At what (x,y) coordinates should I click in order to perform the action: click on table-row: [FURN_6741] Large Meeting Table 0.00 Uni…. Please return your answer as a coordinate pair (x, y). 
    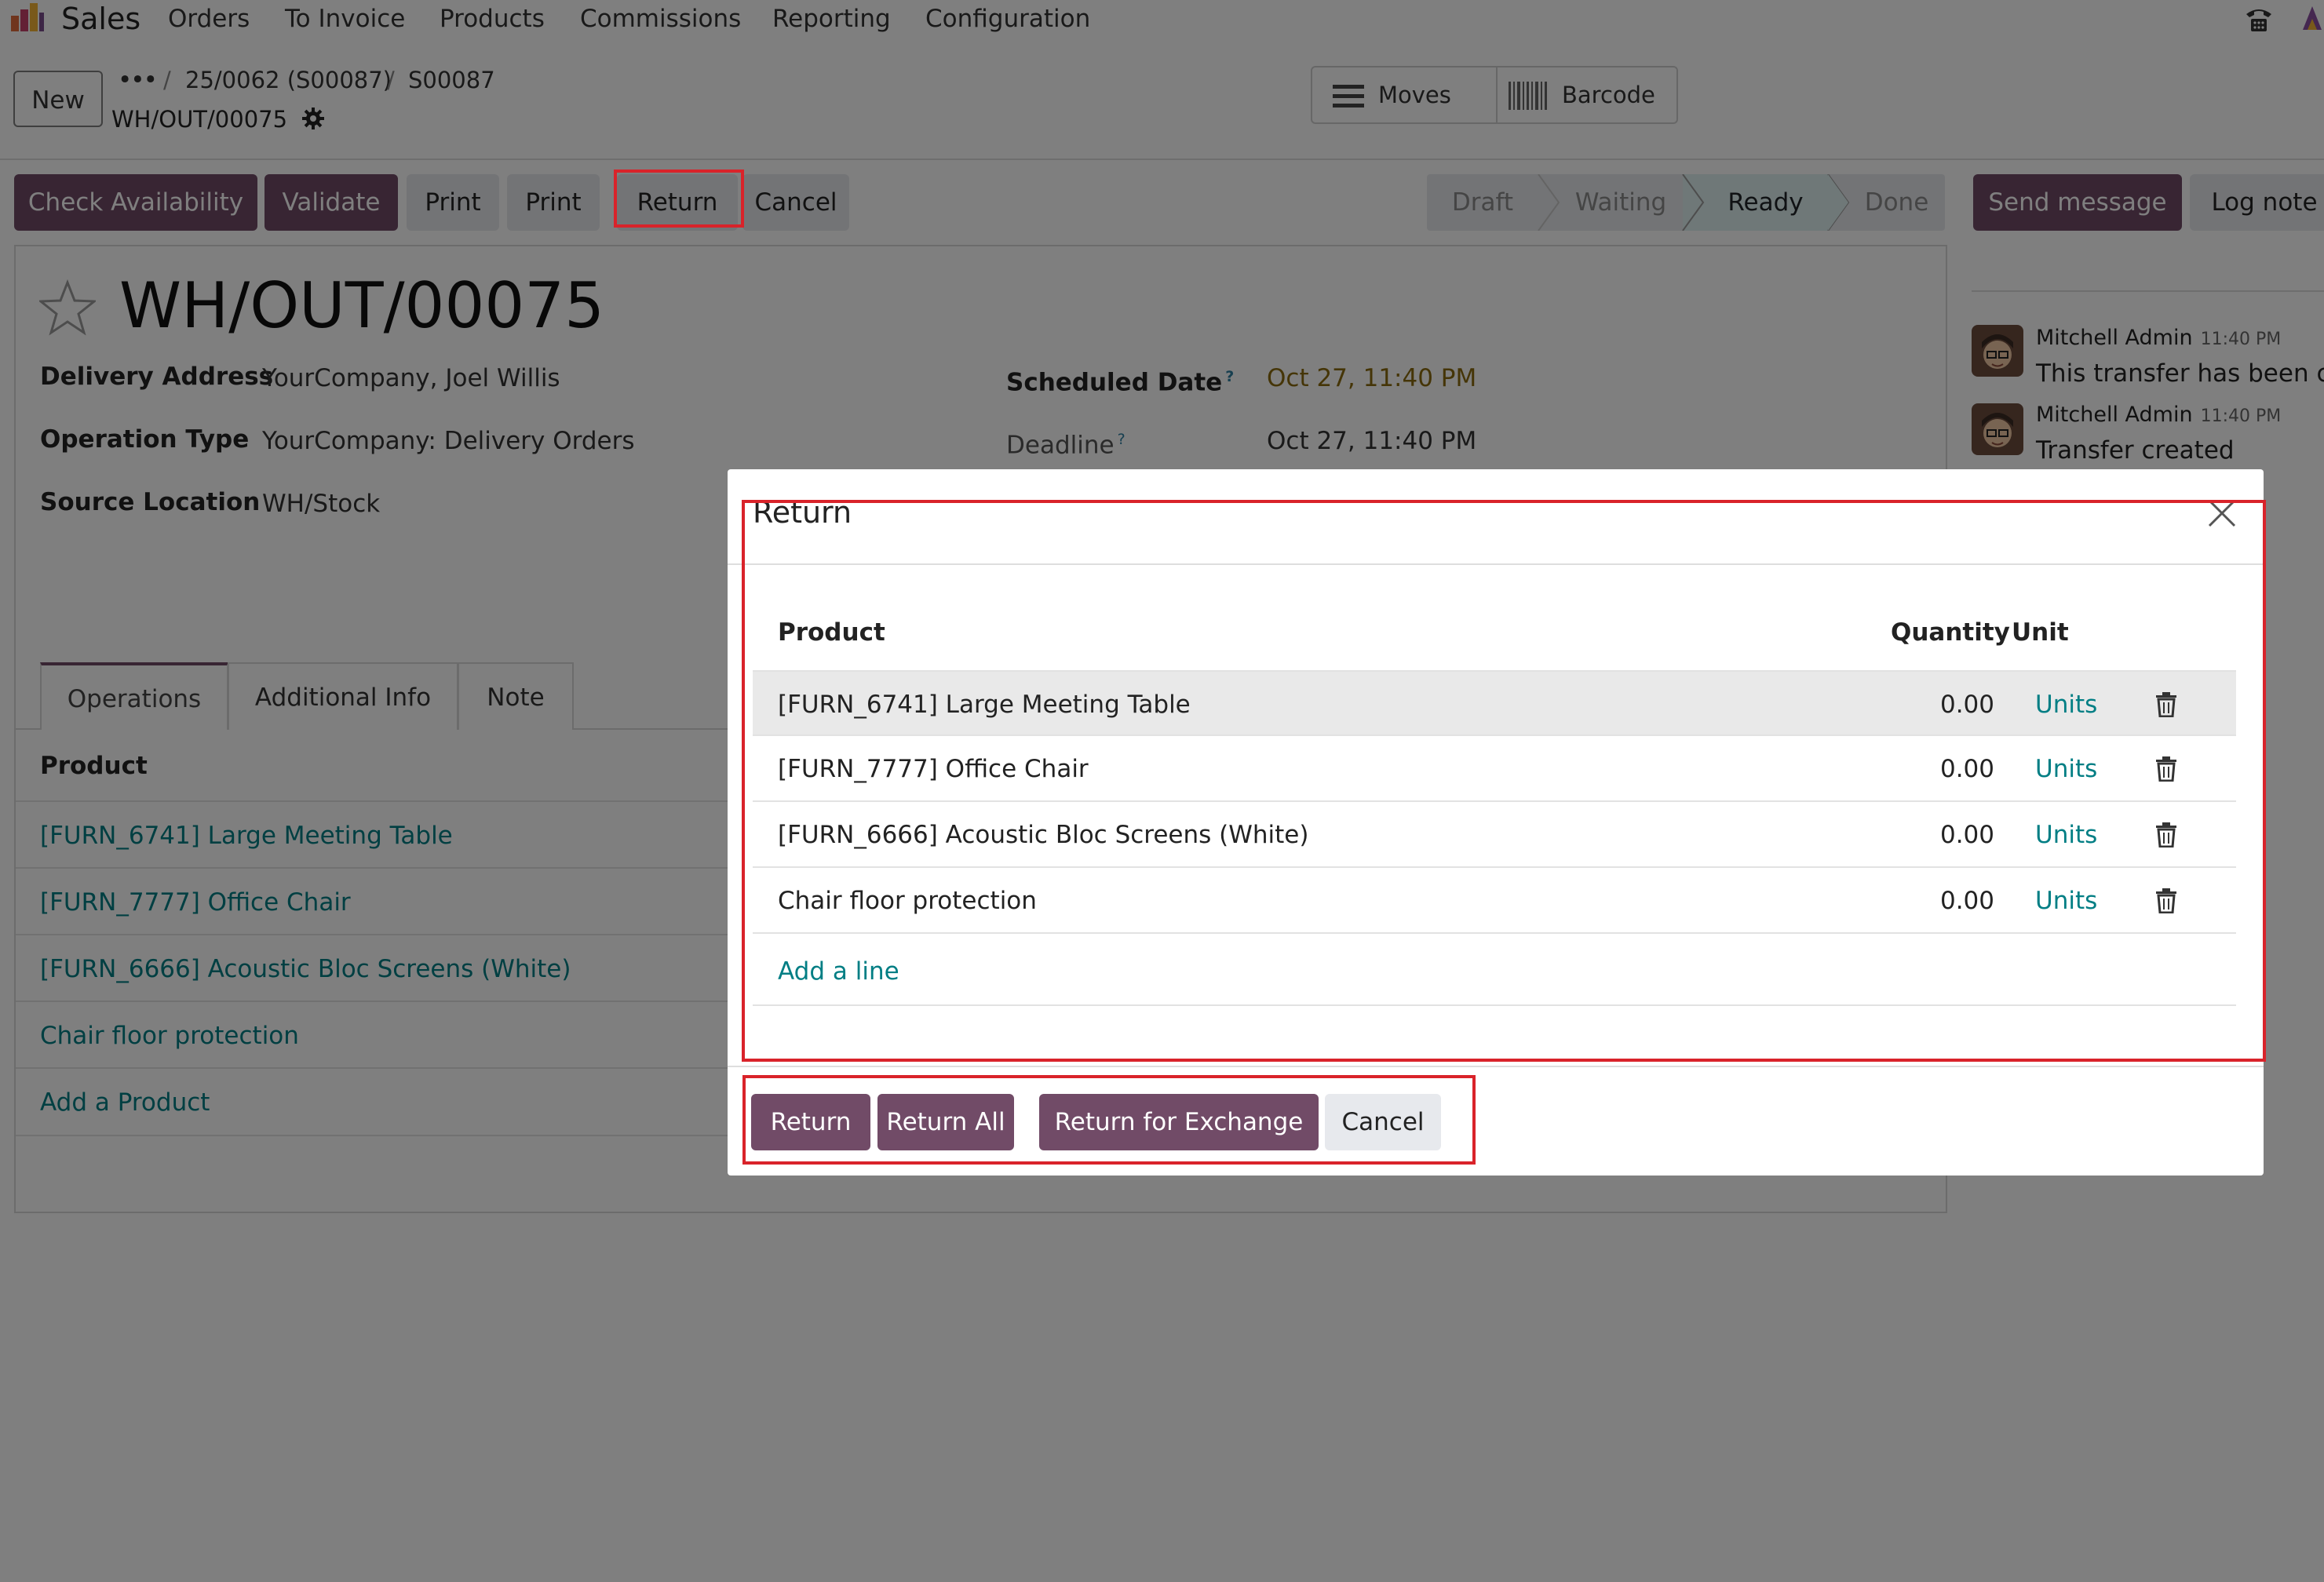
    Looking at the image, I should click on (1494, 703).